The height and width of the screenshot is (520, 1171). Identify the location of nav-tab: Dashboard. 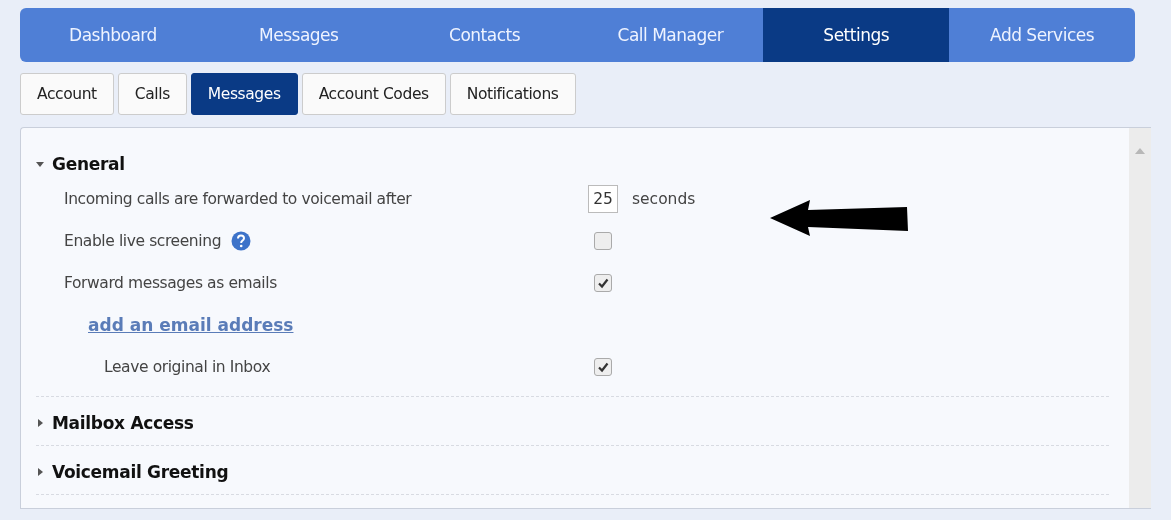
(113, 35).